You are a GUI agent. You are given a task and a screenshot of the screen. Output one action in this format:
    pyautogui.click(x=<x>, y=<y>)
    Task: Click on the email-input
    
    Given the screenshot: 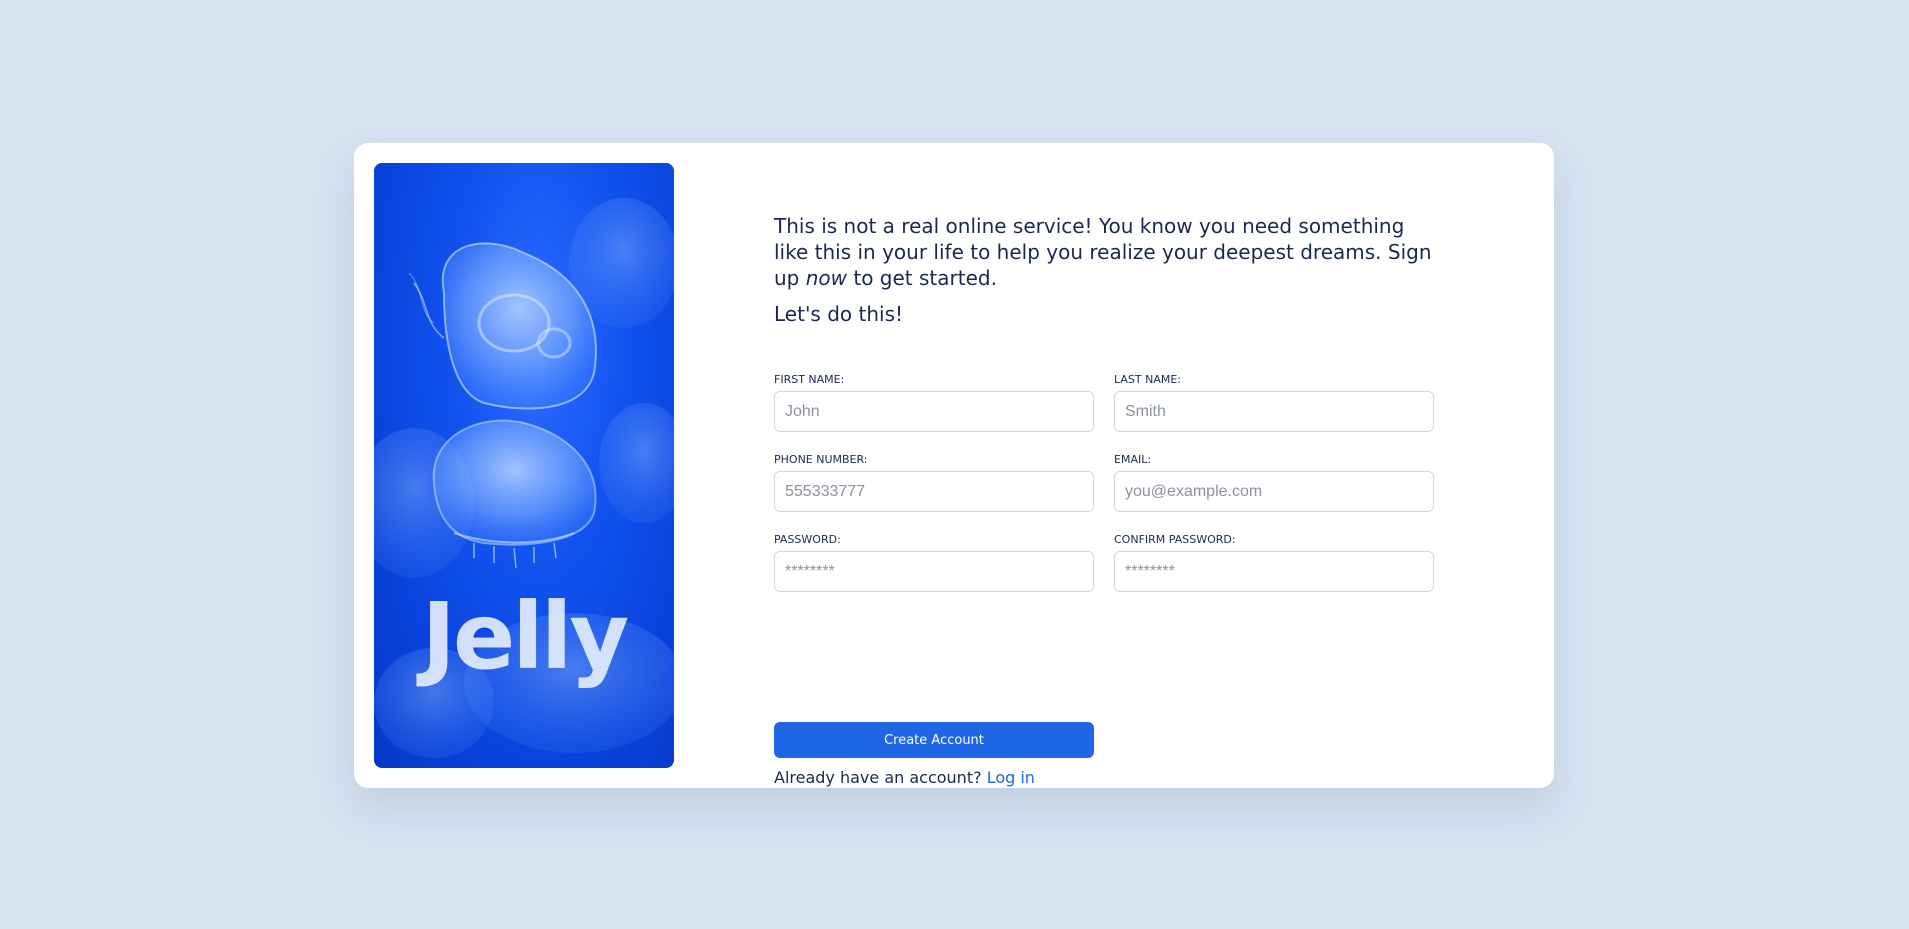 What is the action you would take?
    pyautogui.click(x=1274, y=491)
    